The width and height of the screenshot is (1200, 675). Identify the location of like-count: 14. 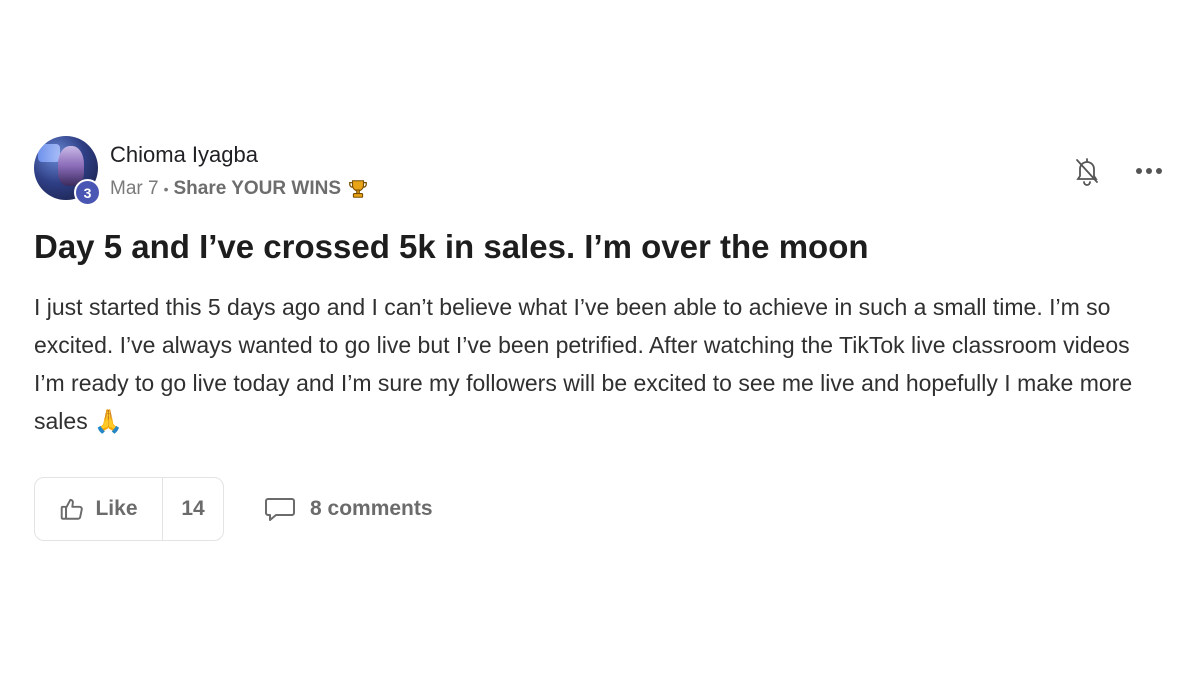
(193, 509).